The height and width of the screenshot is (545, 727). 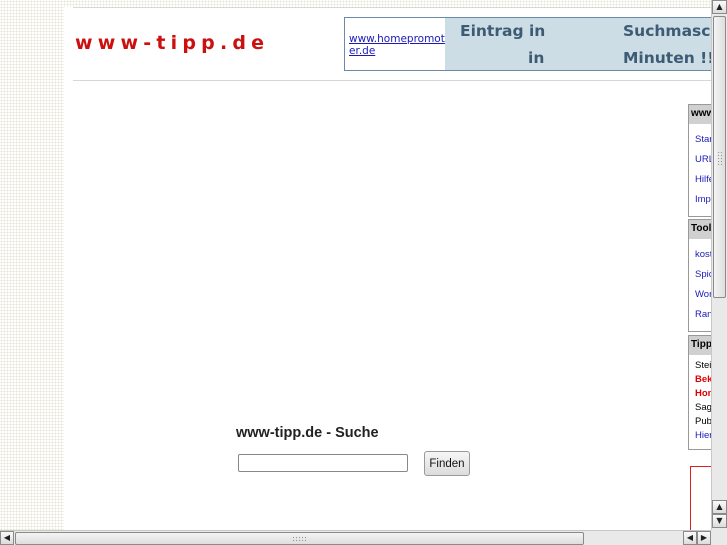 What do you see at coordinates (704, 538) in the screenshot?
I see `scroll-right-icon: ▶` at bounding box center [704, 538].